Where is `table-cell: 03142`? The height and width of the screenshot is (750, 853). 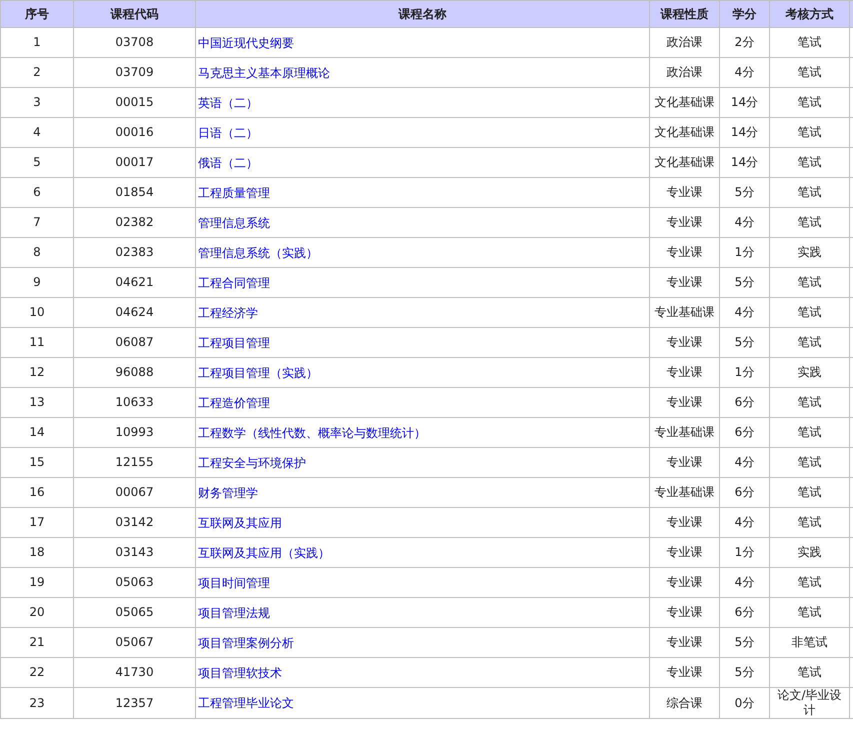
table-cell: 03142 is located at coordinates (135, 523).